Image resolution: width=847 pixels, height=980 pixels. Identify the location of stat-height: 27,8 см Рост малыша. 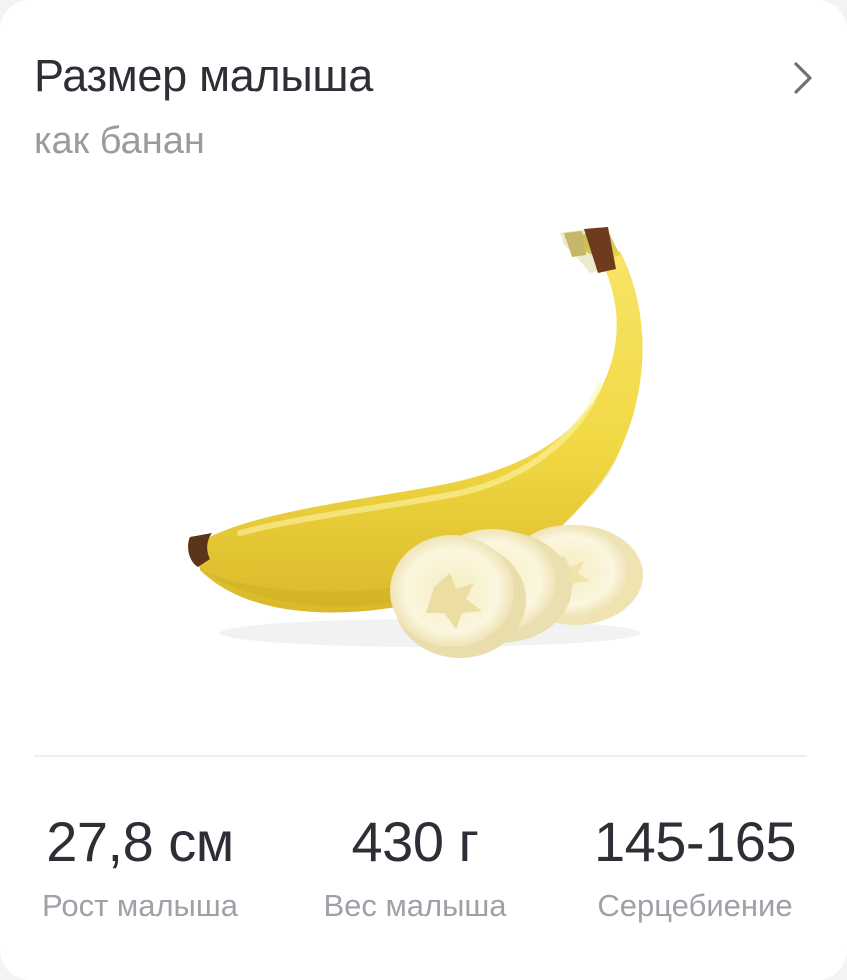
(140, 867).